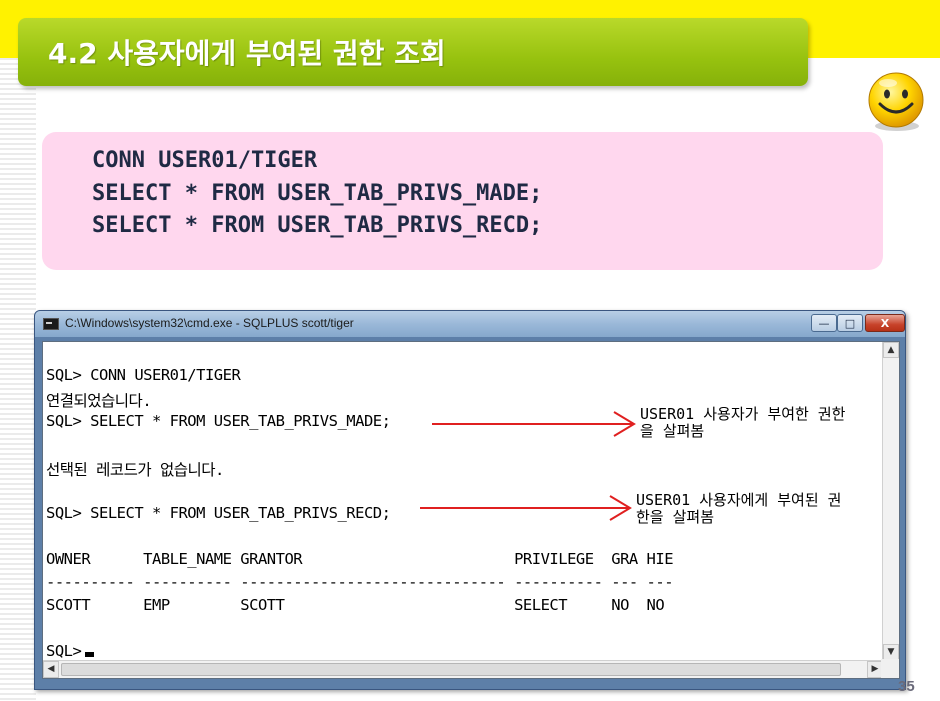 The width and height of the screenshot is (940, 701). Describe the element at coordinates (99, 401) in the screenshot. I see `console-line: 연결되었습니다.` at that location.